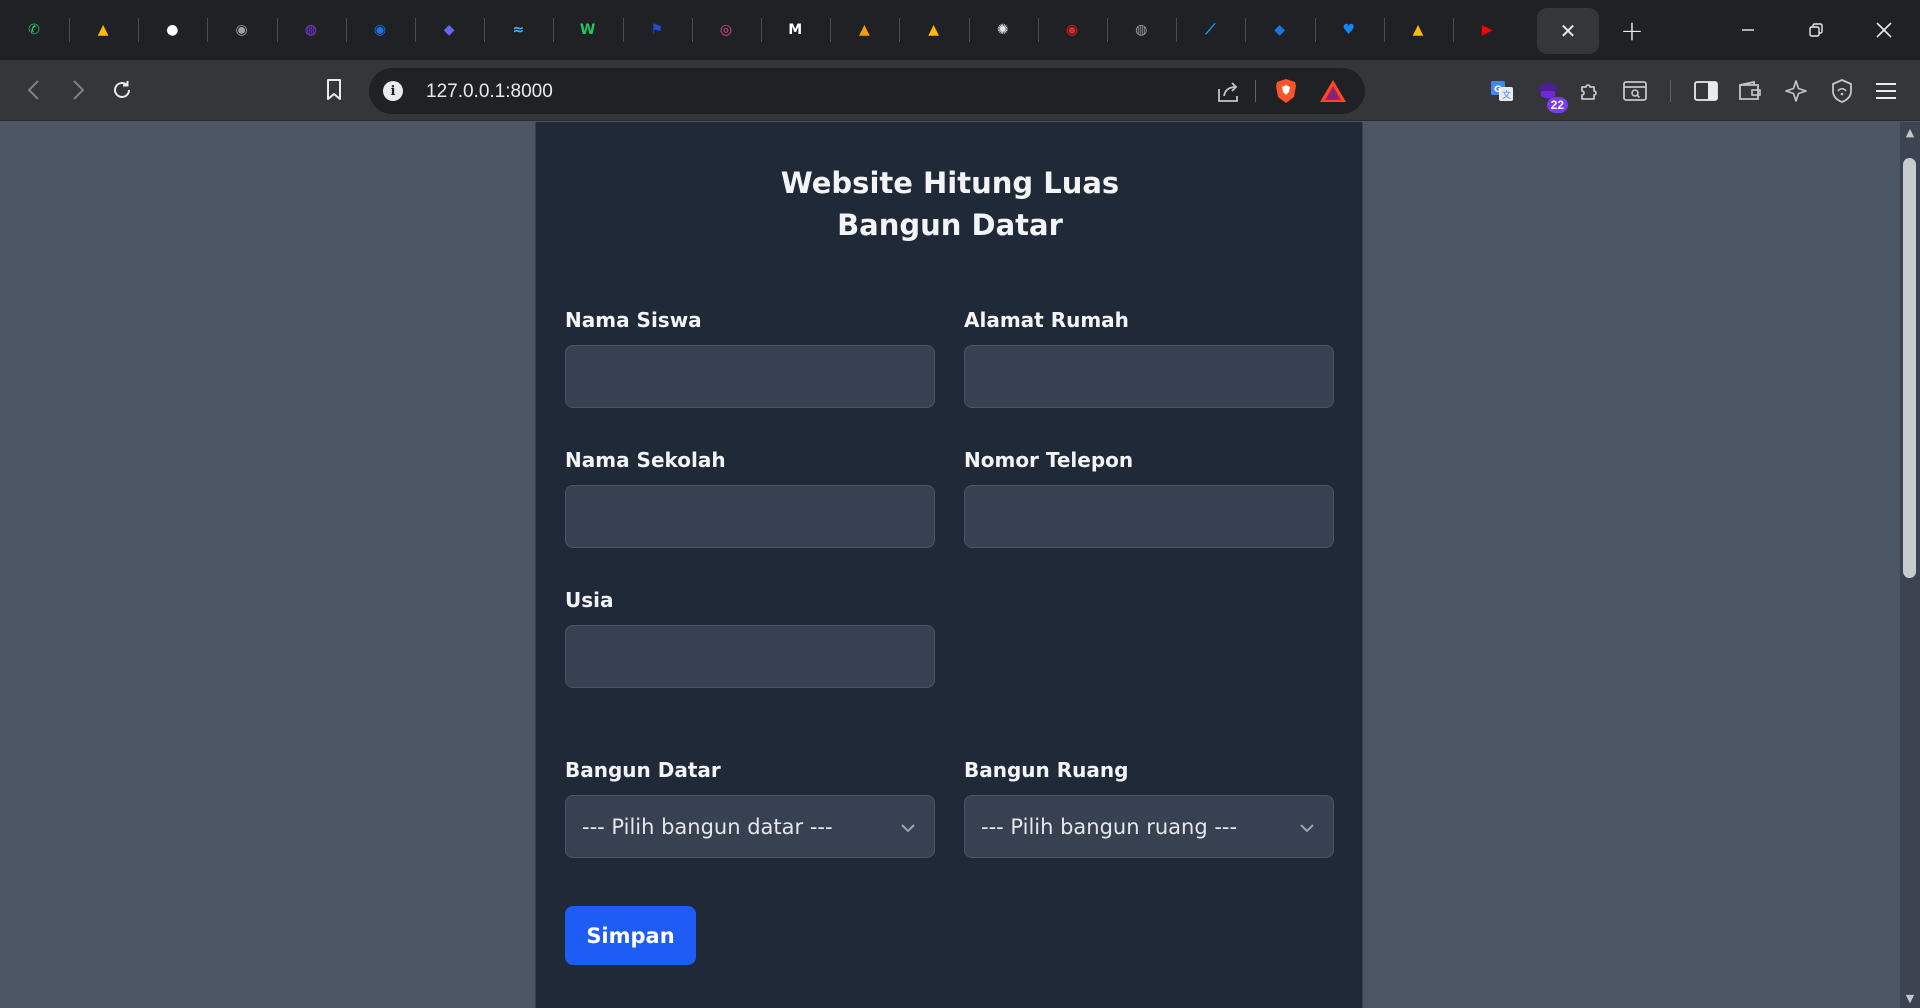  Describe the element at coordinates (1635, 91) in the screenshot. I see `tab-search-icon` at that location.